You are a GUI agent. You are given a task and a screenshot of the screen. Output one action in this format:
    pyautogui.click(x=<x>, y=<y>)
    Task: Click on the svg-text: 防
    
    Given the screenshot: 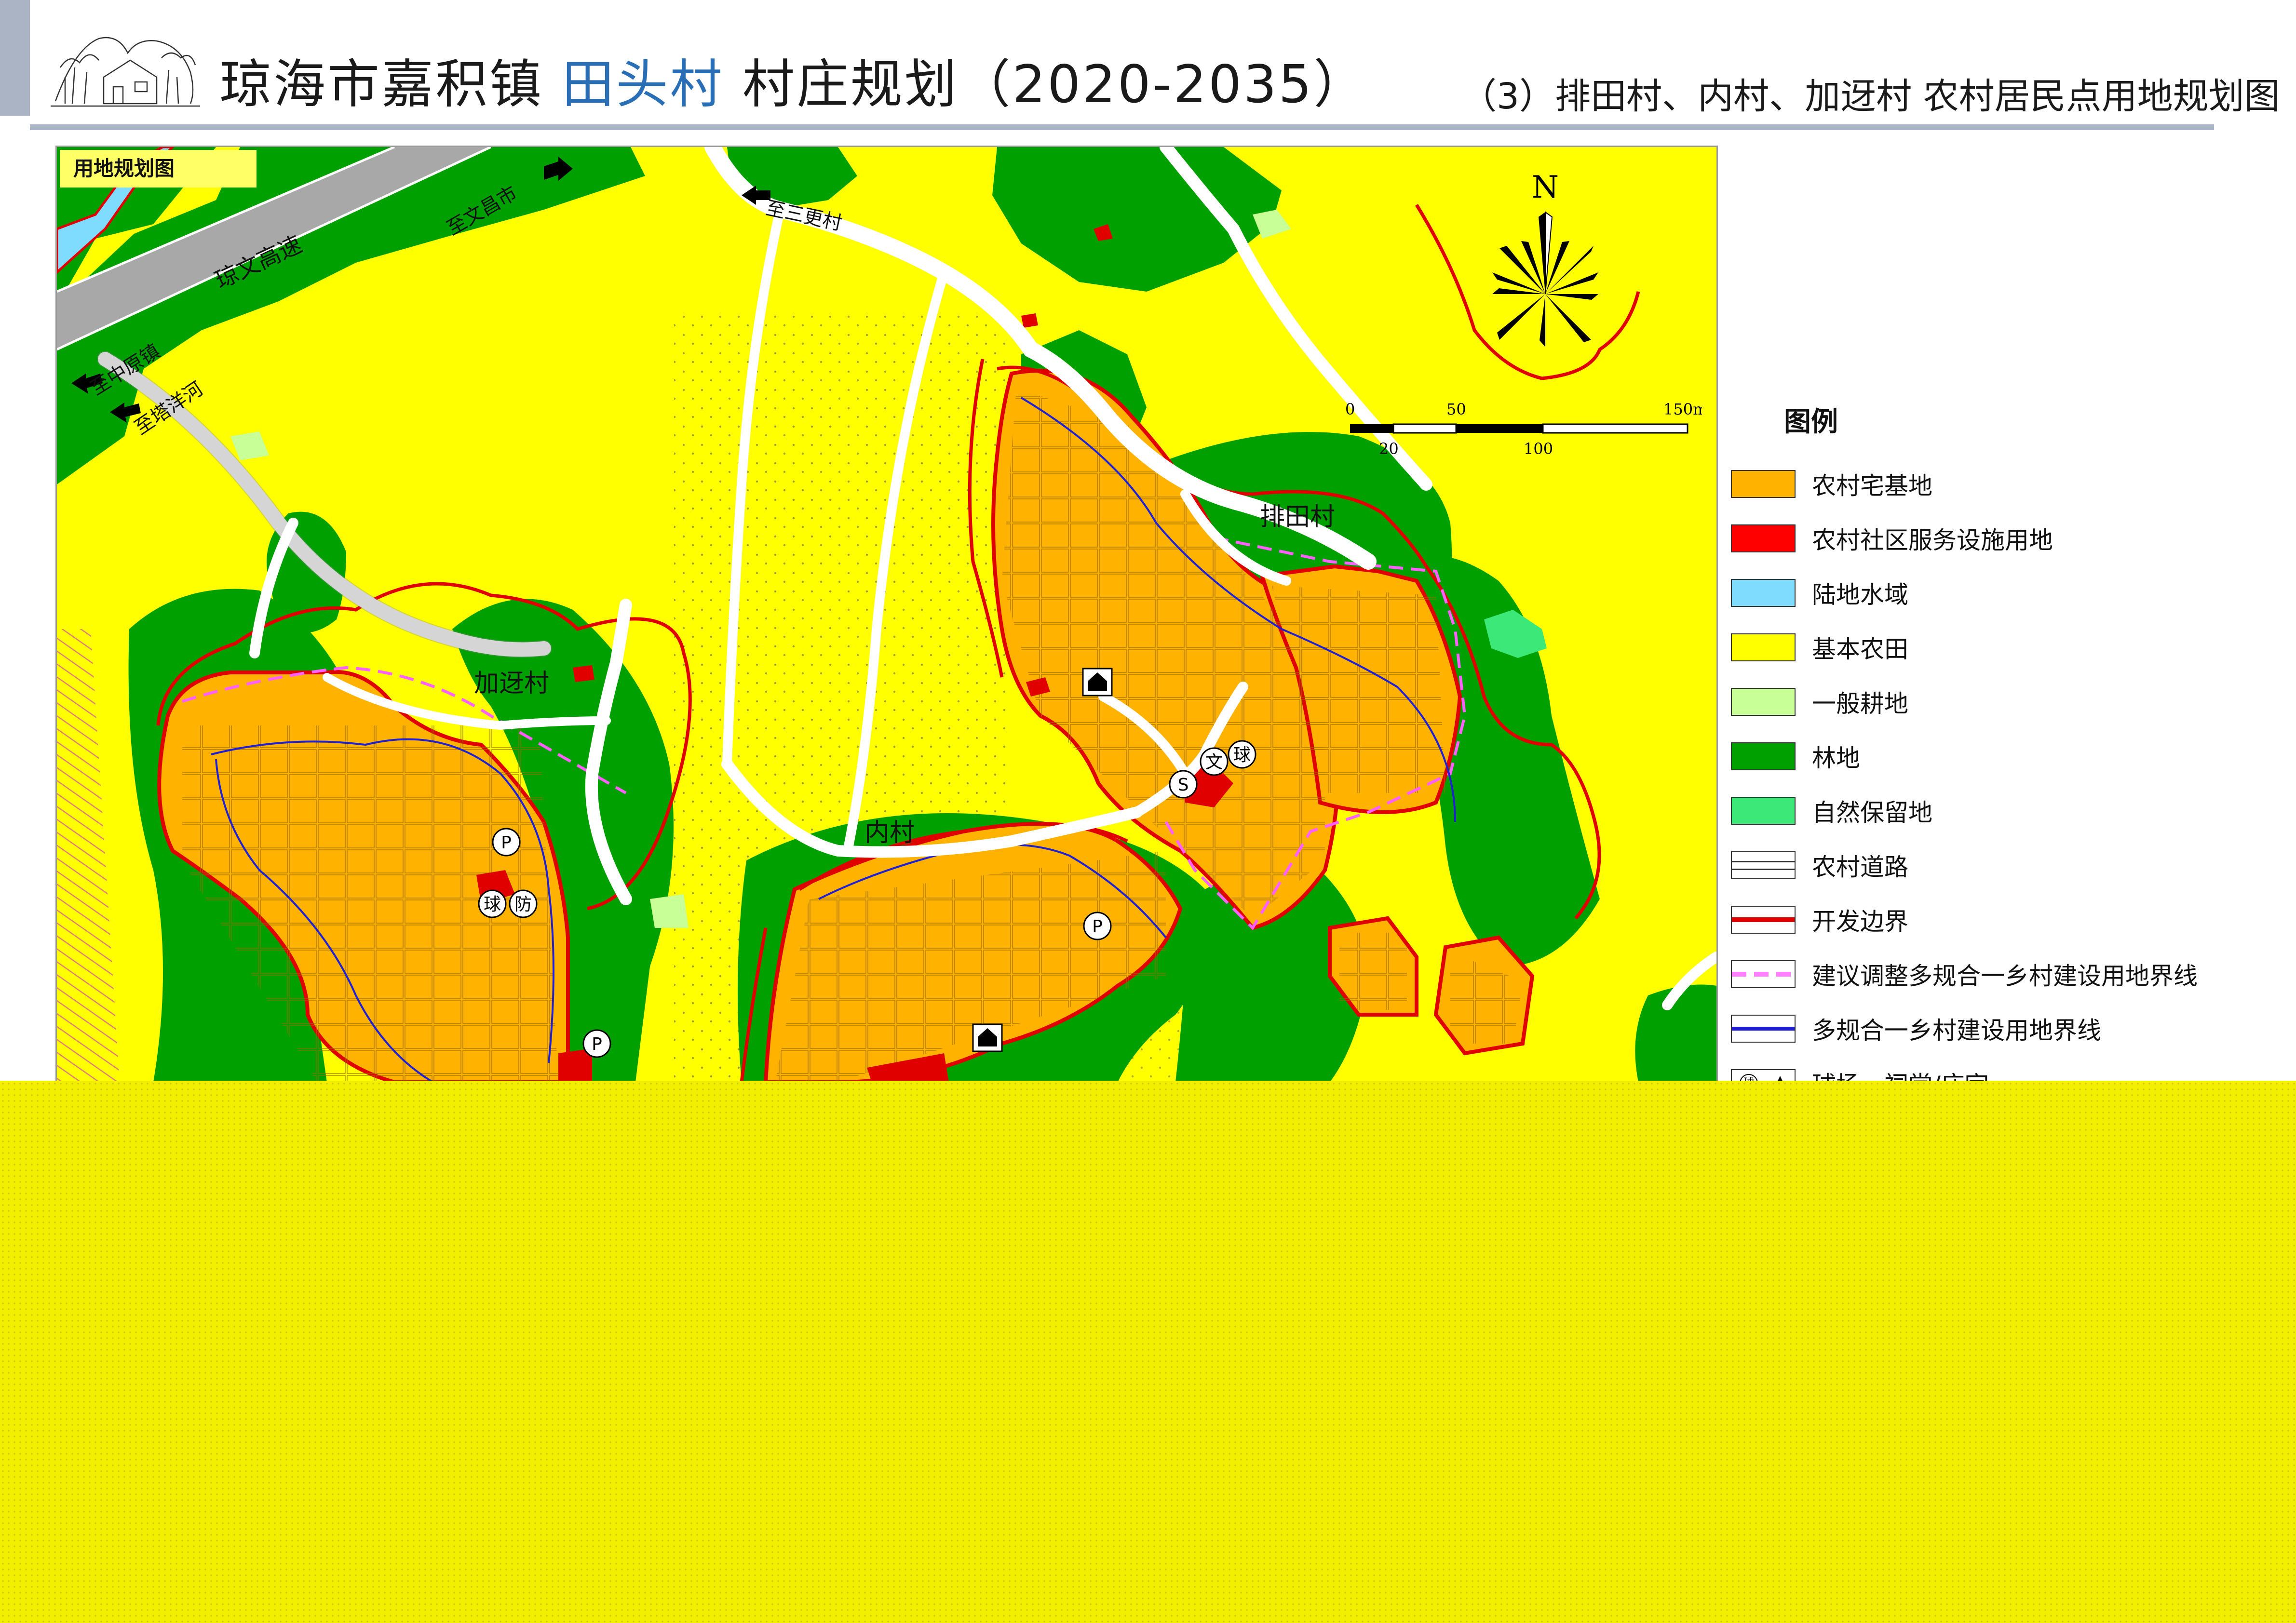 What is the action you would take?
    pyautogui.click(x=523, y=905)
    